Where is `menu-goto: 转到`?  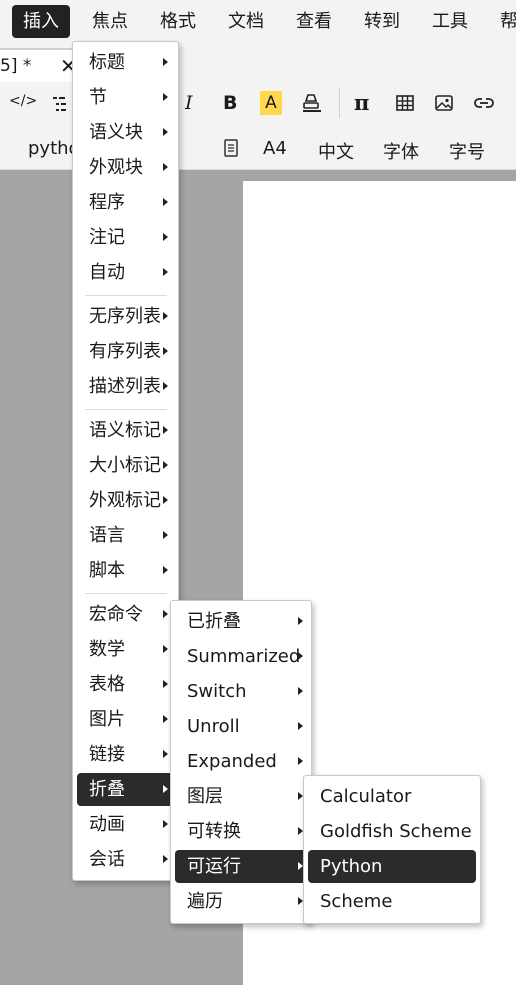 menu-goto: 转到 is located at coordinates (382, 21).